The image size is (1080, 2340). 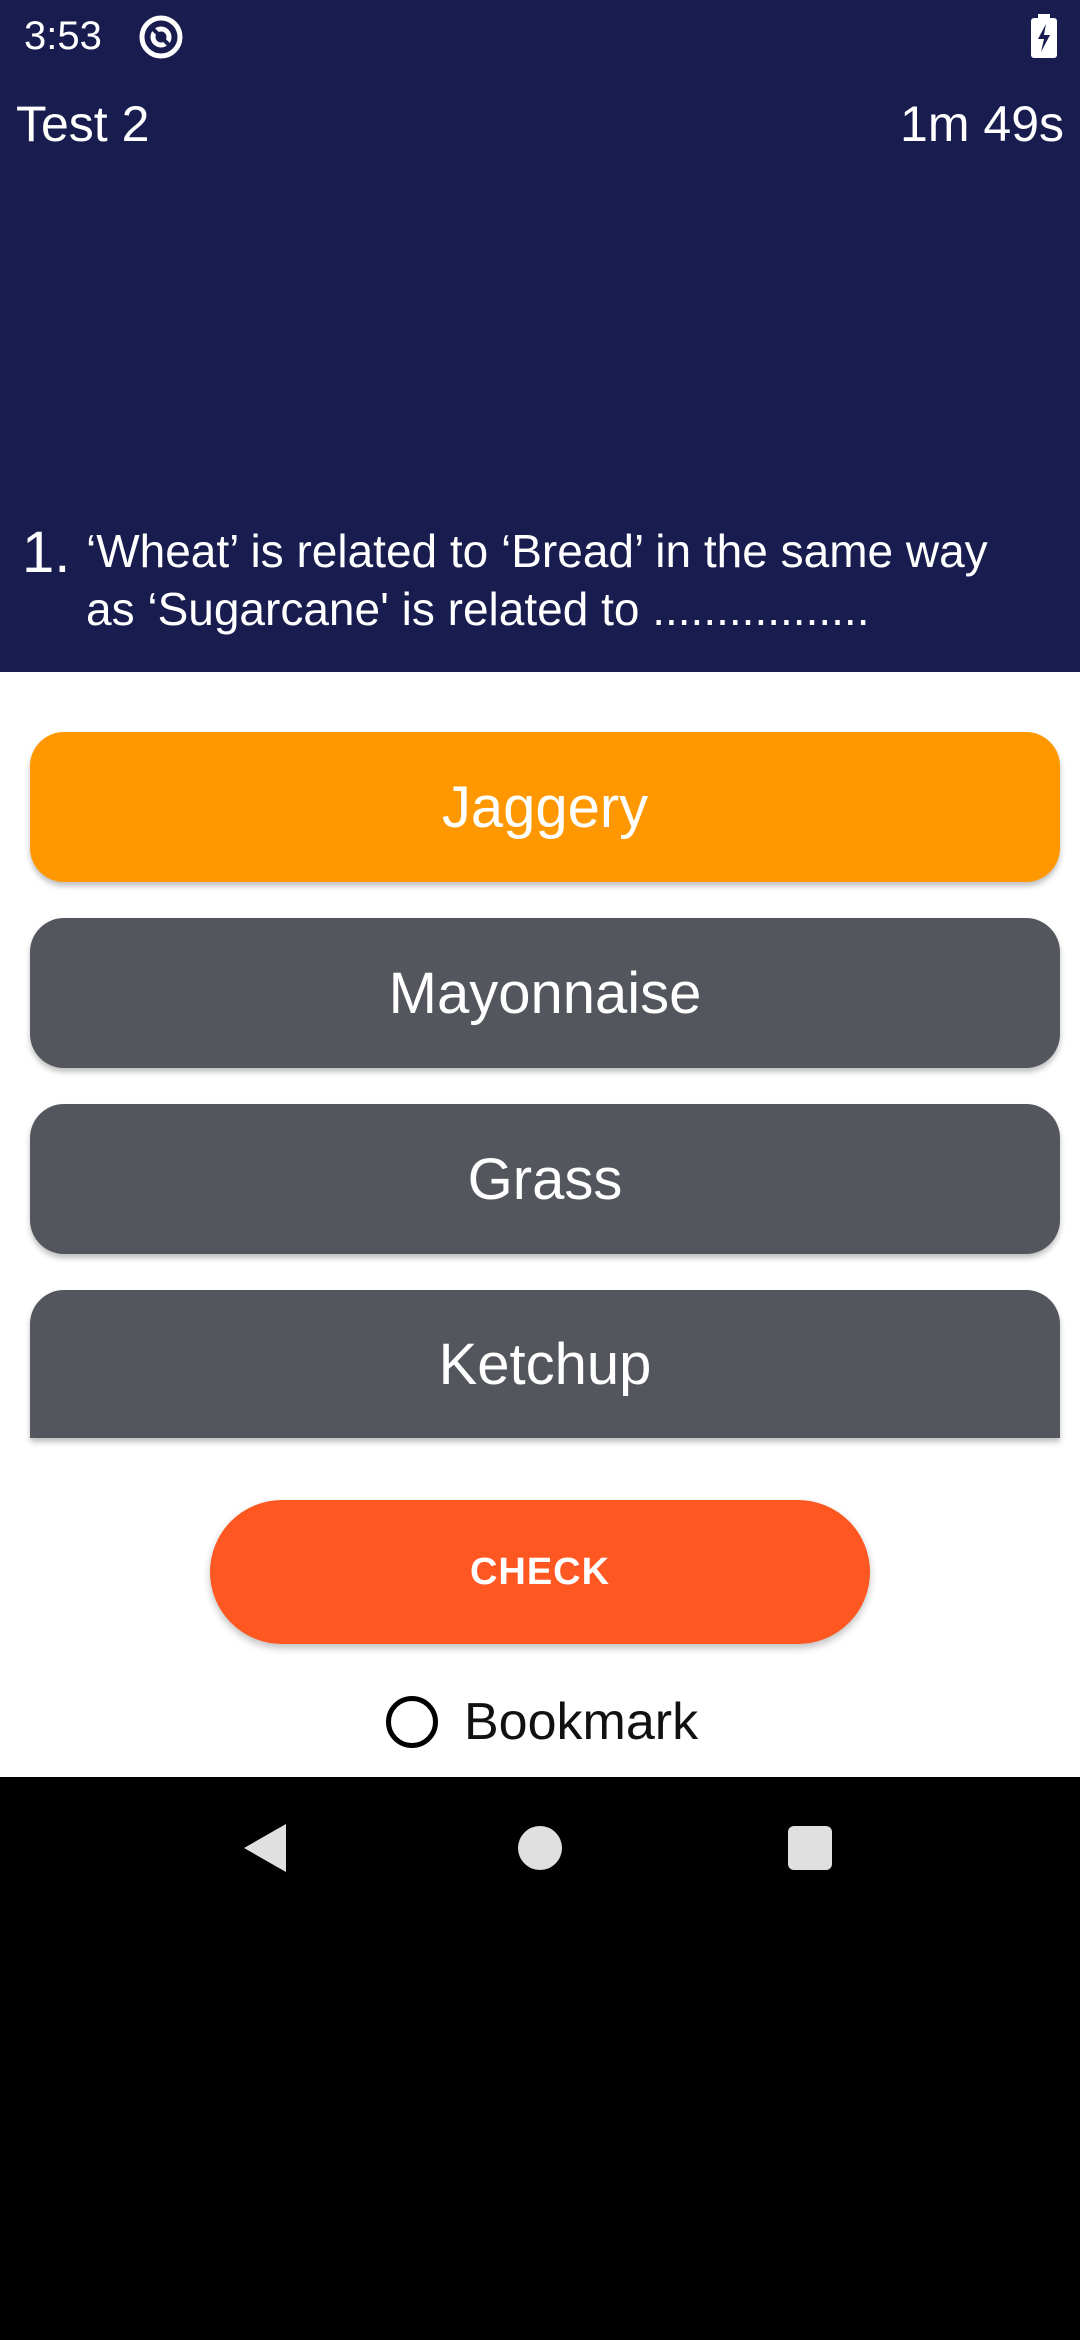 I want to click on check-button: CHECK, so click(x=540, y=1572).